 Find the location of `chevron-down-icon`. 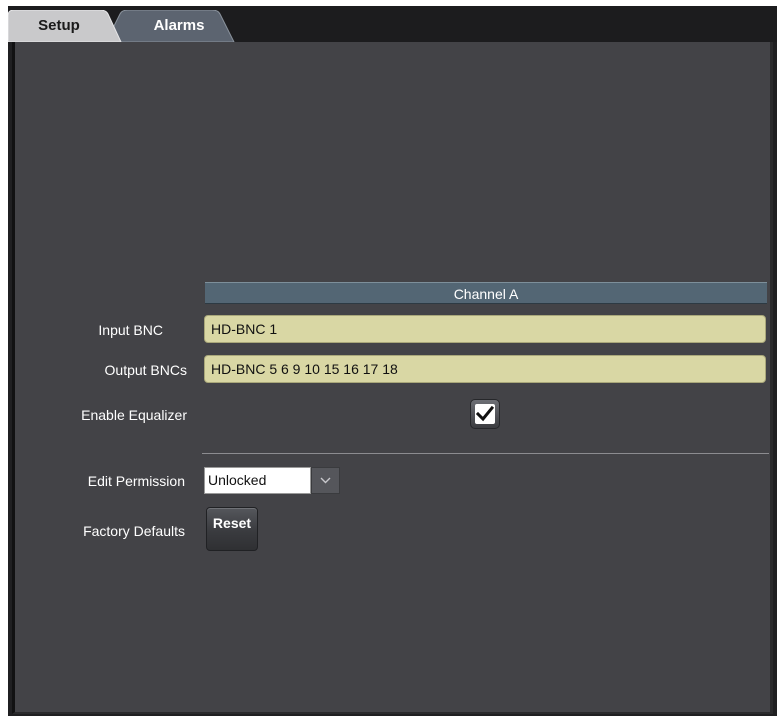

chevron-down-icon is located at coordinates (325, 480).